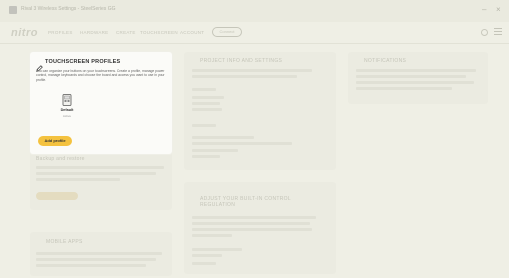 This screenshot has width=509, height=278. I want to click on minimize-icon: –, so click(484, 10).